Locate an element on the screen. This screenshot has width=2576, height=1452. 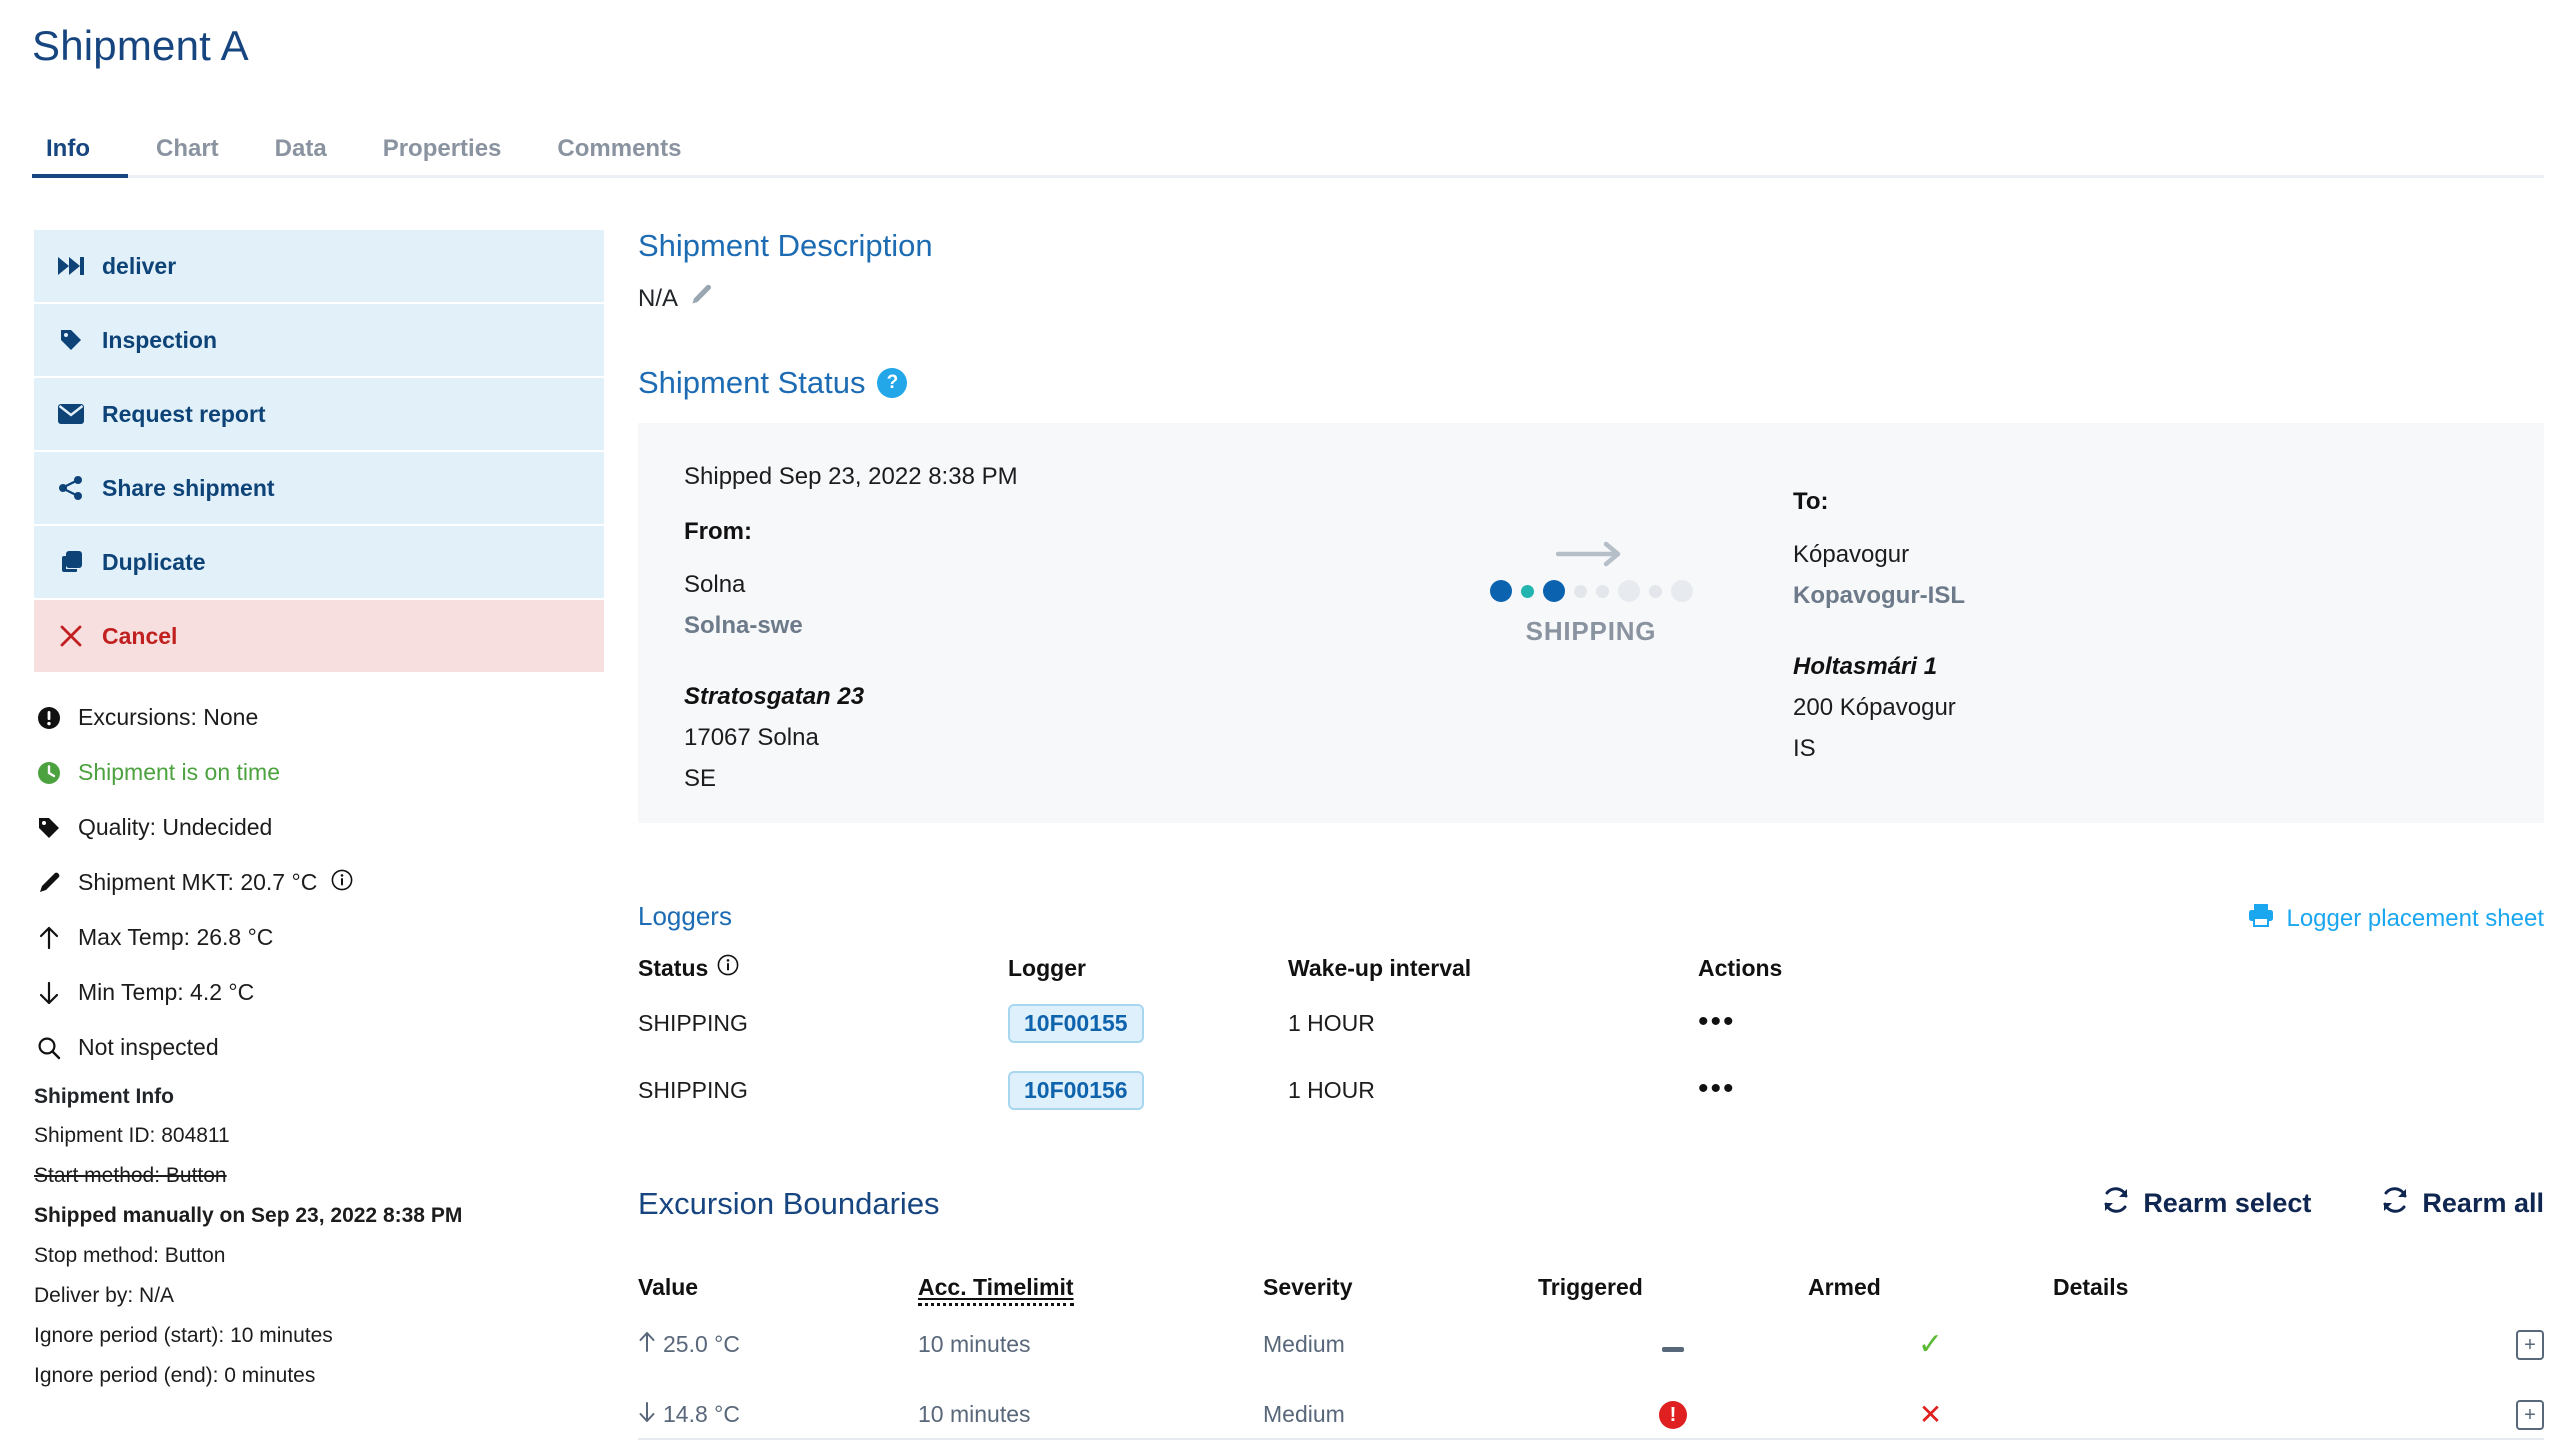
triggered-none-icon is located at coordinates (1673, 1349).